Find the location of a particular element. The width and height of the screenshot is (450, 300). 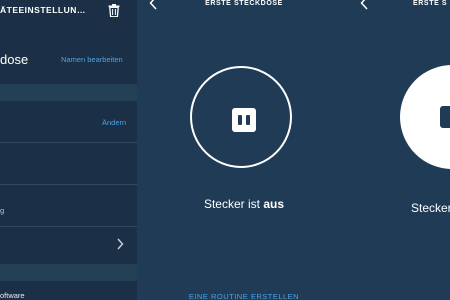

status-value: aus is located at coordinates (274, 204).